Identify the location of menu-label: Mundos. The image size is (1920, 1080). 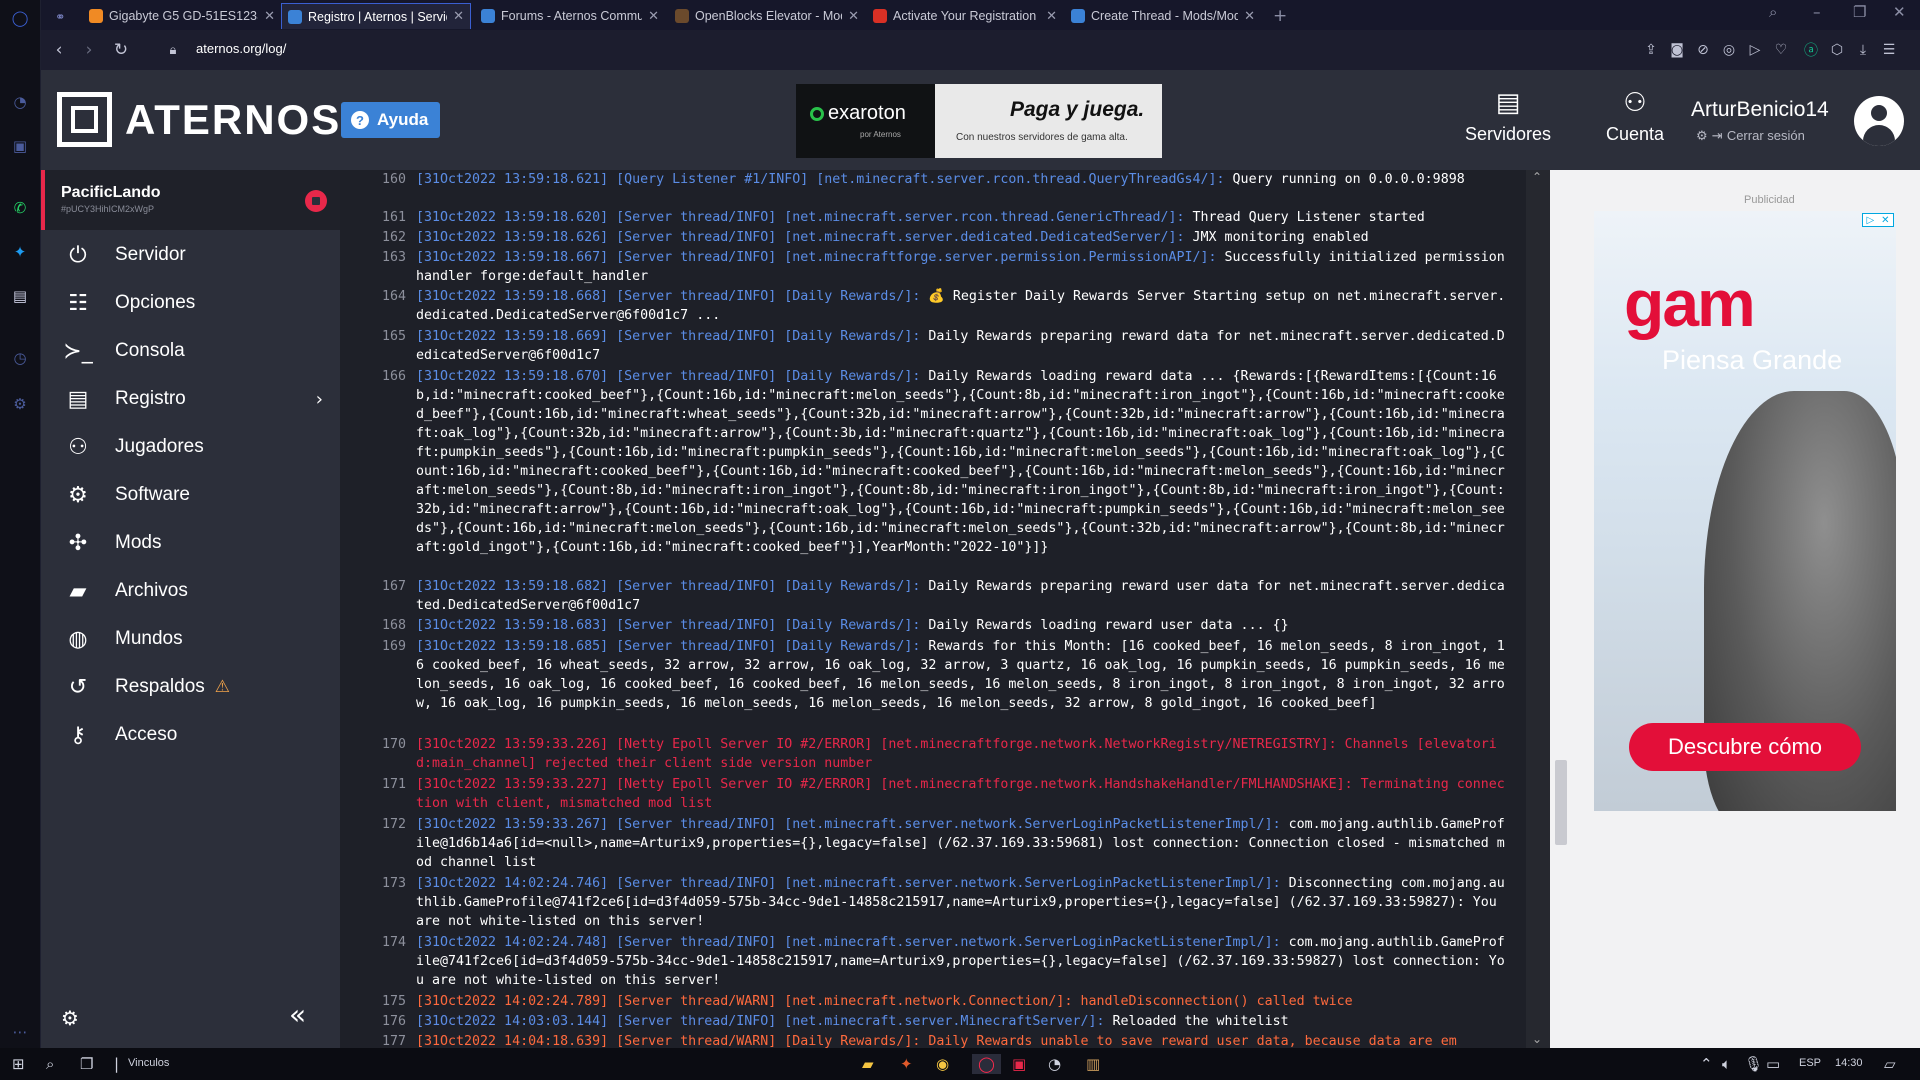
(149, 638).